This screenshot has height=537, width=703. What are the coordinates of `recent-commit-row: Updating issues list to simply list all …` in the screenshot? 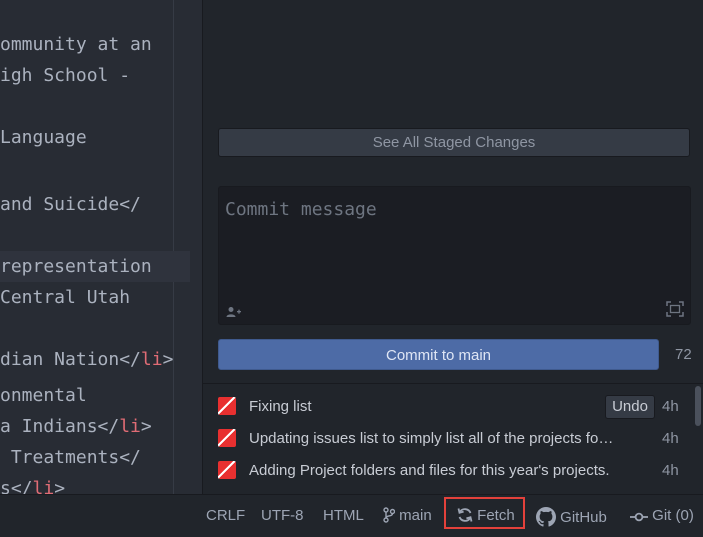 It's located at (453, 439).